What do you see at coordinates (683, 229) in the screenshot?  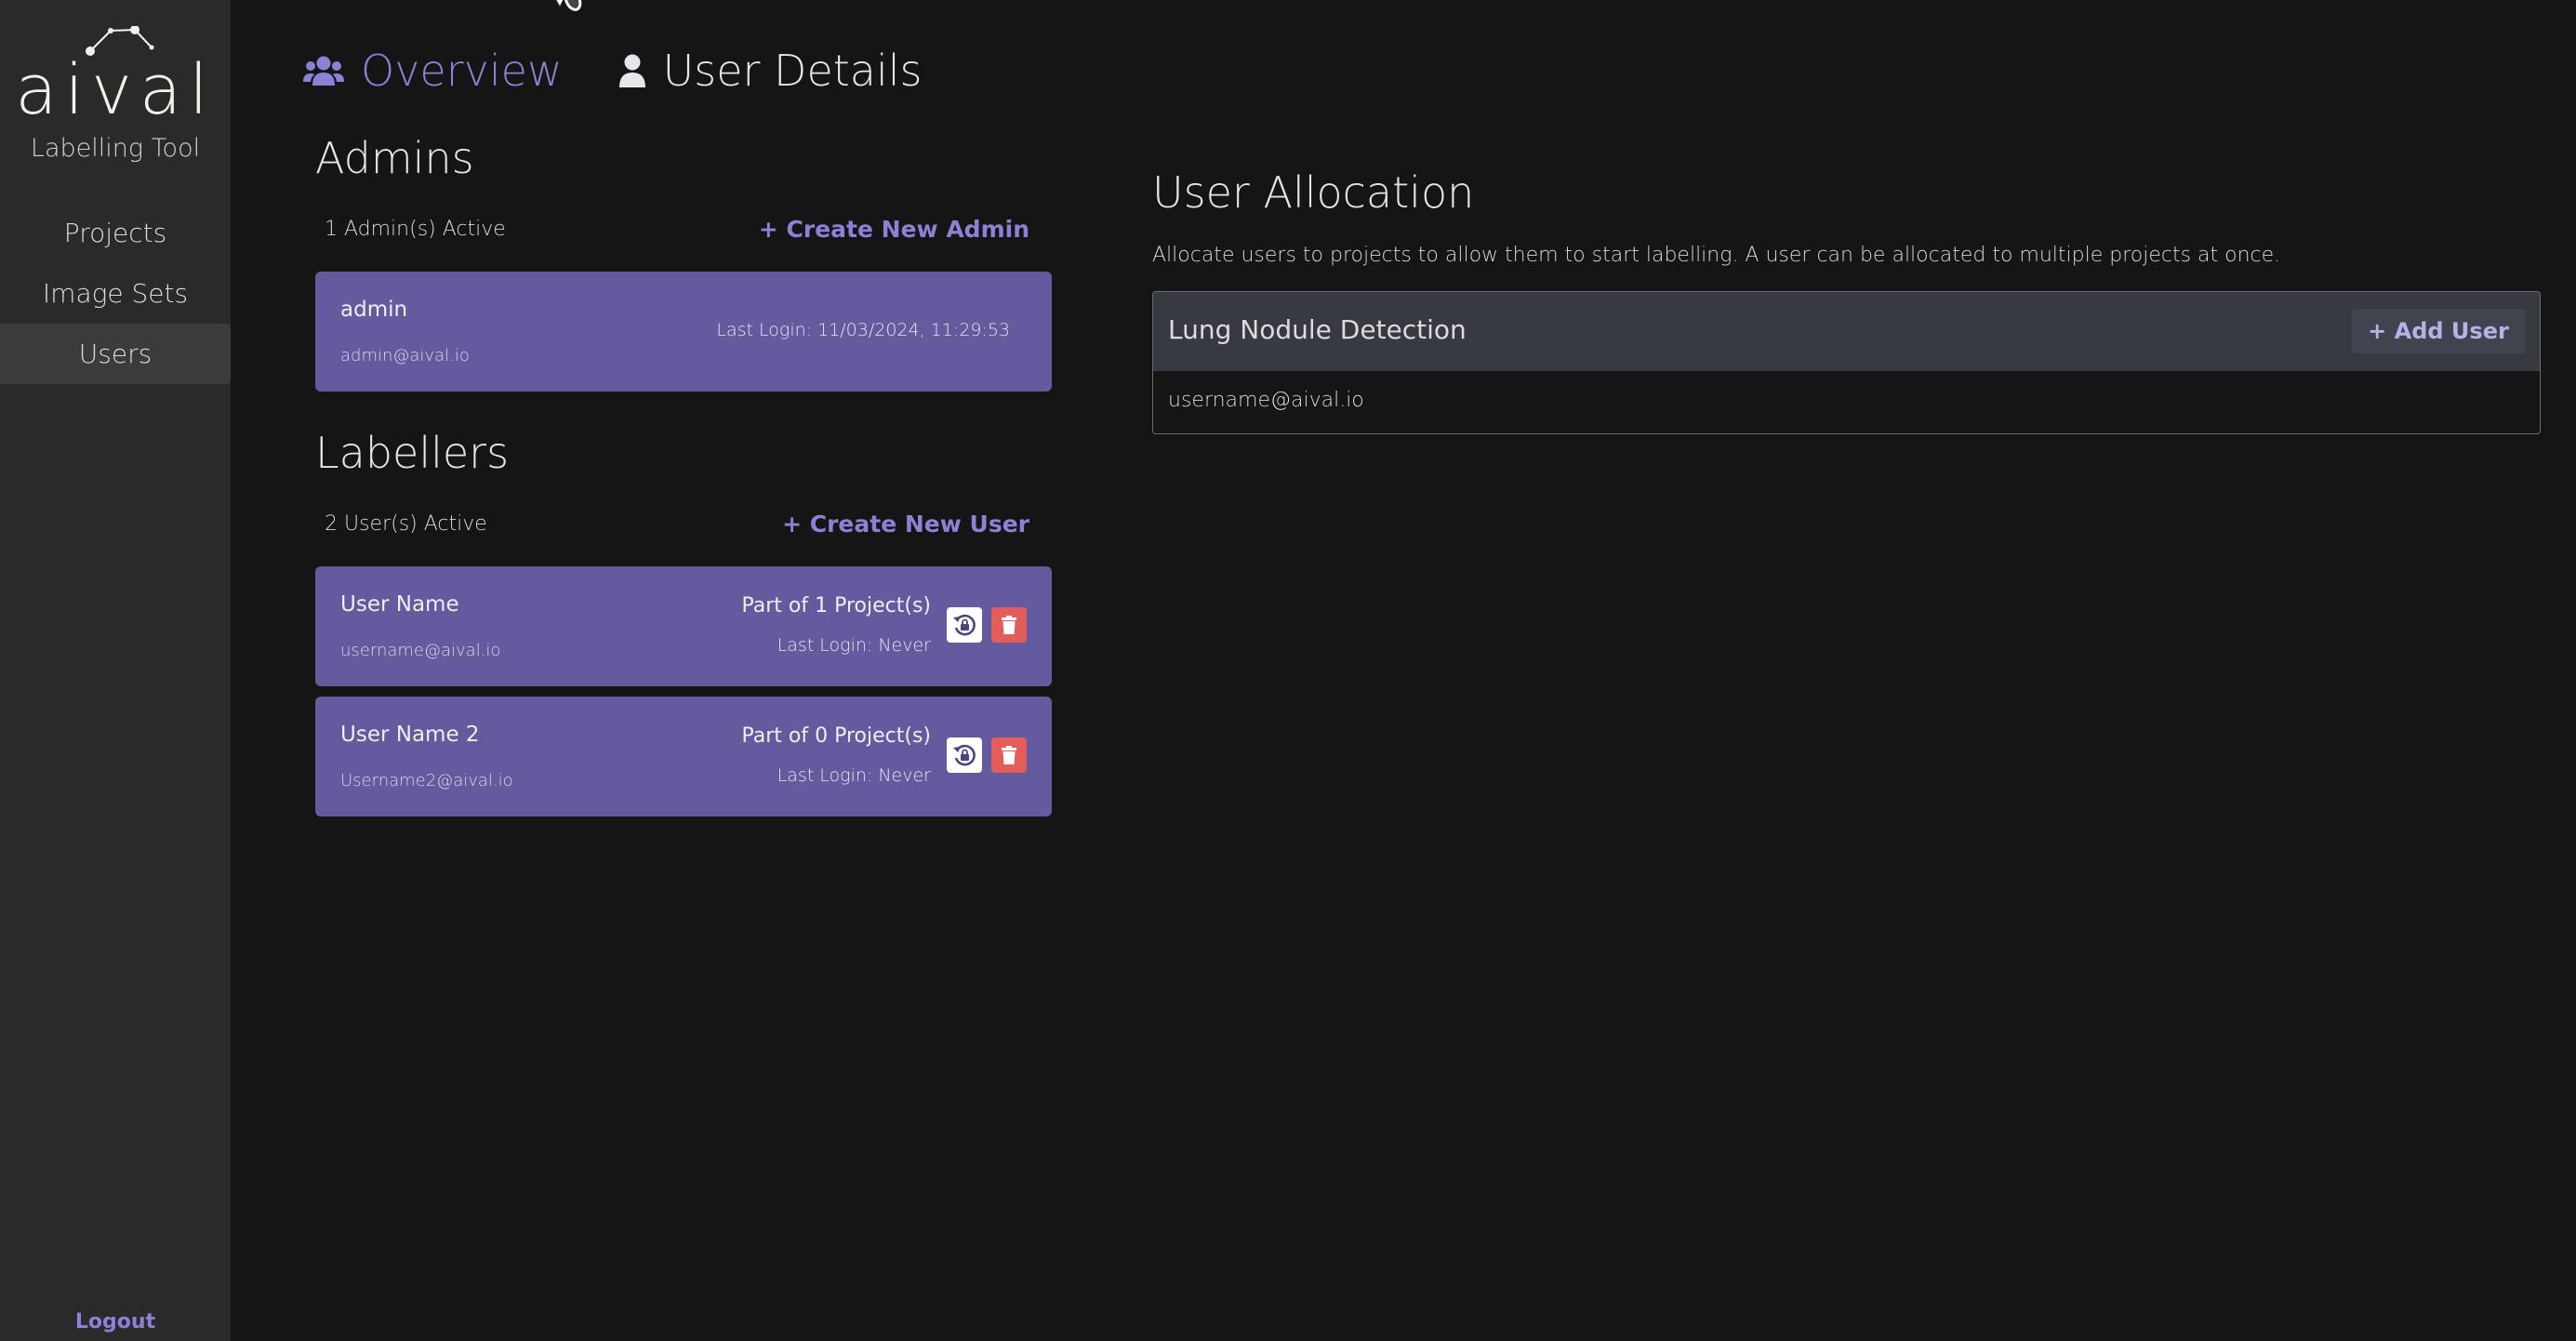 I see `admins-count-row: 1 Admin(s) Active + Create New Admin` at bounding box center [683, 229].